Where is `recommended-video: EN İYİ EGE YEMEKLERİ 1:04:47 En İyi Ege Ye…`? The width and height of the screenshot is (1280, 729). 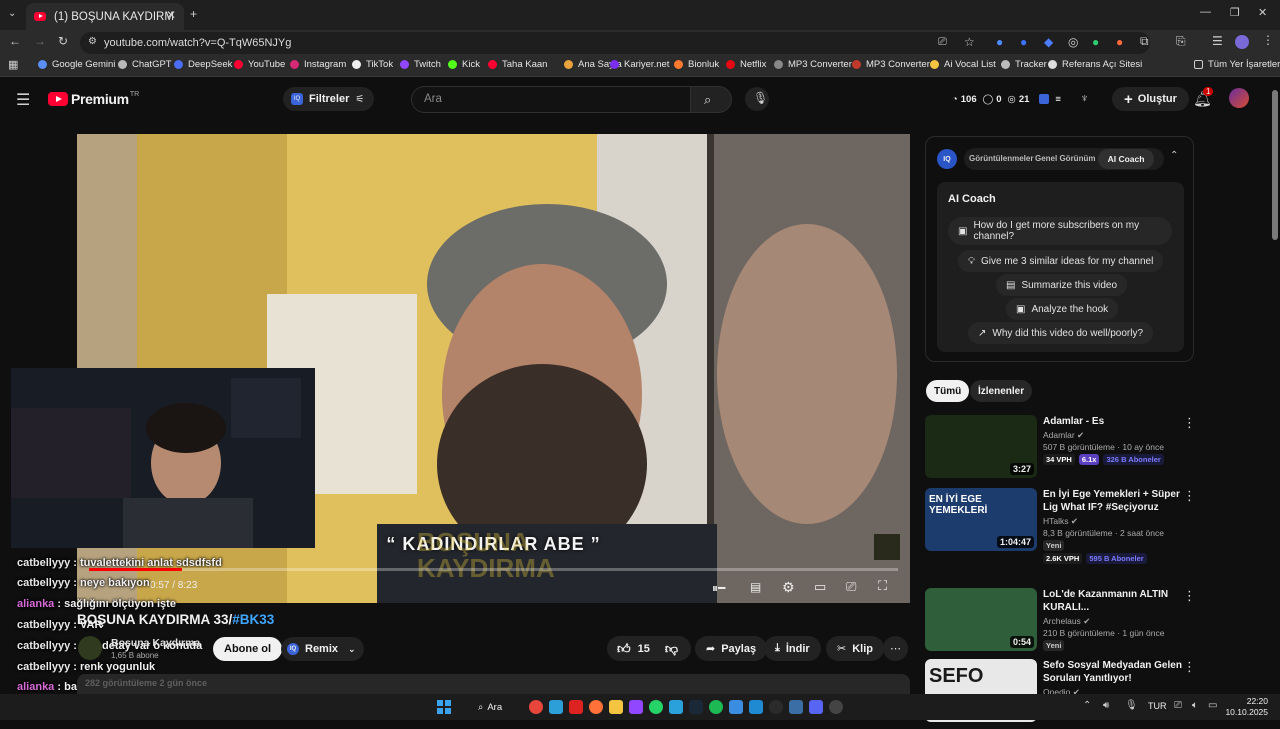 recommended-video: EN İYİ EGE YEMEKLERİ 1:04:47 En İyi Ege Ye… is located at coordinates (1075, 526).